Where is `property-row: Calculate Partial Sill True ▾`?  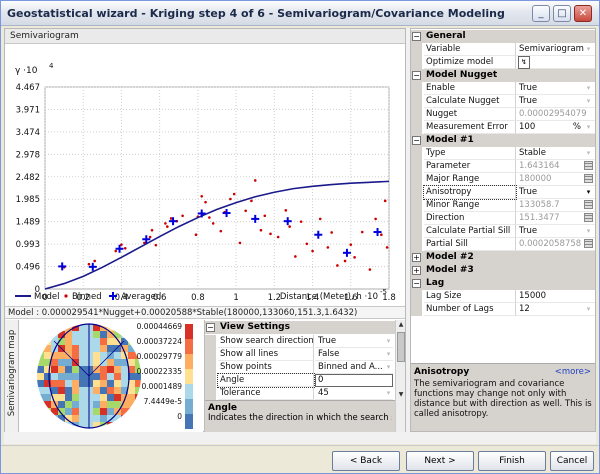
property-row: Calculate Partial Sill True ▾ is located at coordinates (503, 231).